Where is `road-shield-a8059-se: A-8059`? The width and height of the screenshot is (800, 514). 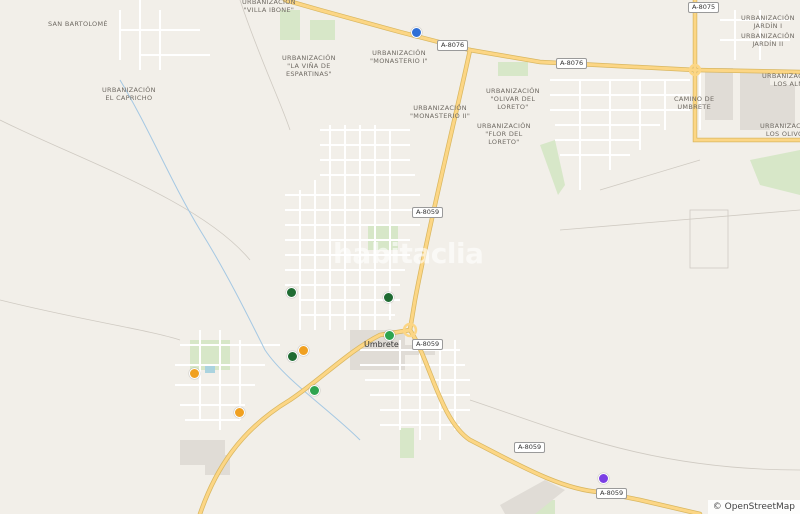 road-shield-a8059-se: A-8059 is located at coordinates (612, 493).